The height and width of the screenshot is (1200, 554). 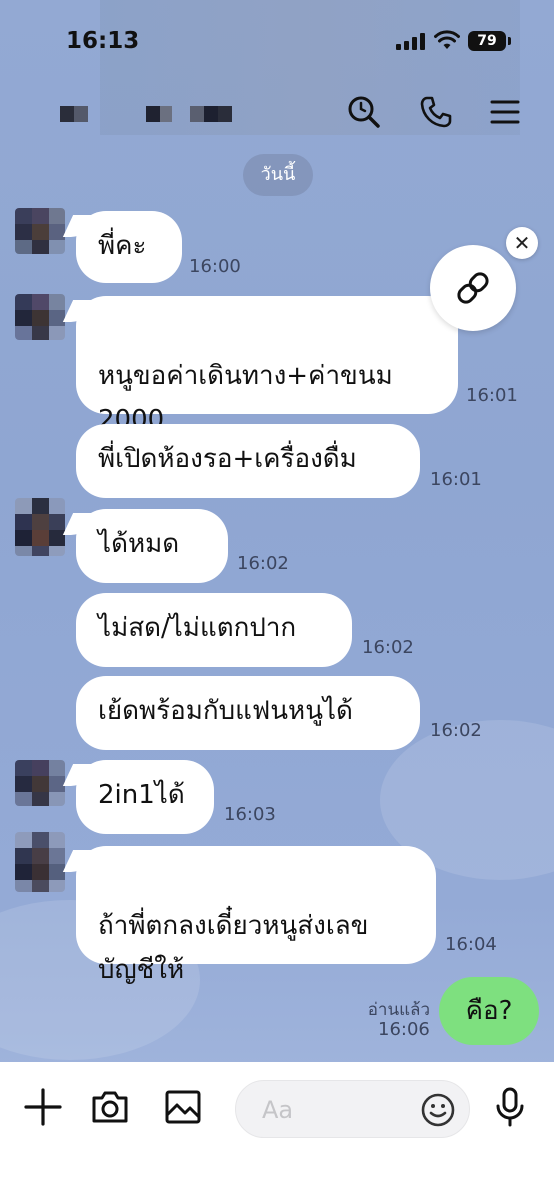 I want to click on image-icon, so click(x=183, y=1107).